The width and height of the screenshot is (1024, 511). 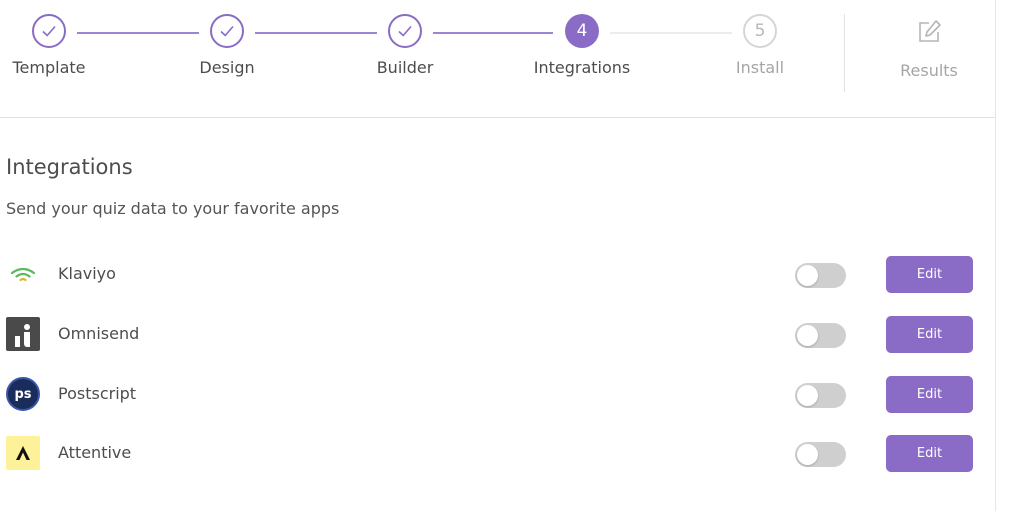 I want to click on omnisend-toggle, so click(x=820, y=335).